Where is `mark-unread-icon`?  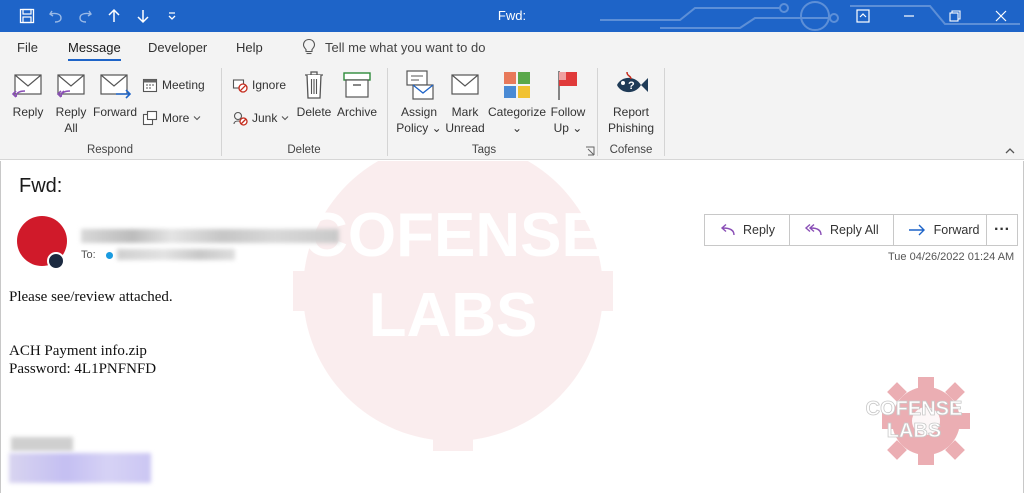 mark-unread-icon is located at coordinates (465, 85).